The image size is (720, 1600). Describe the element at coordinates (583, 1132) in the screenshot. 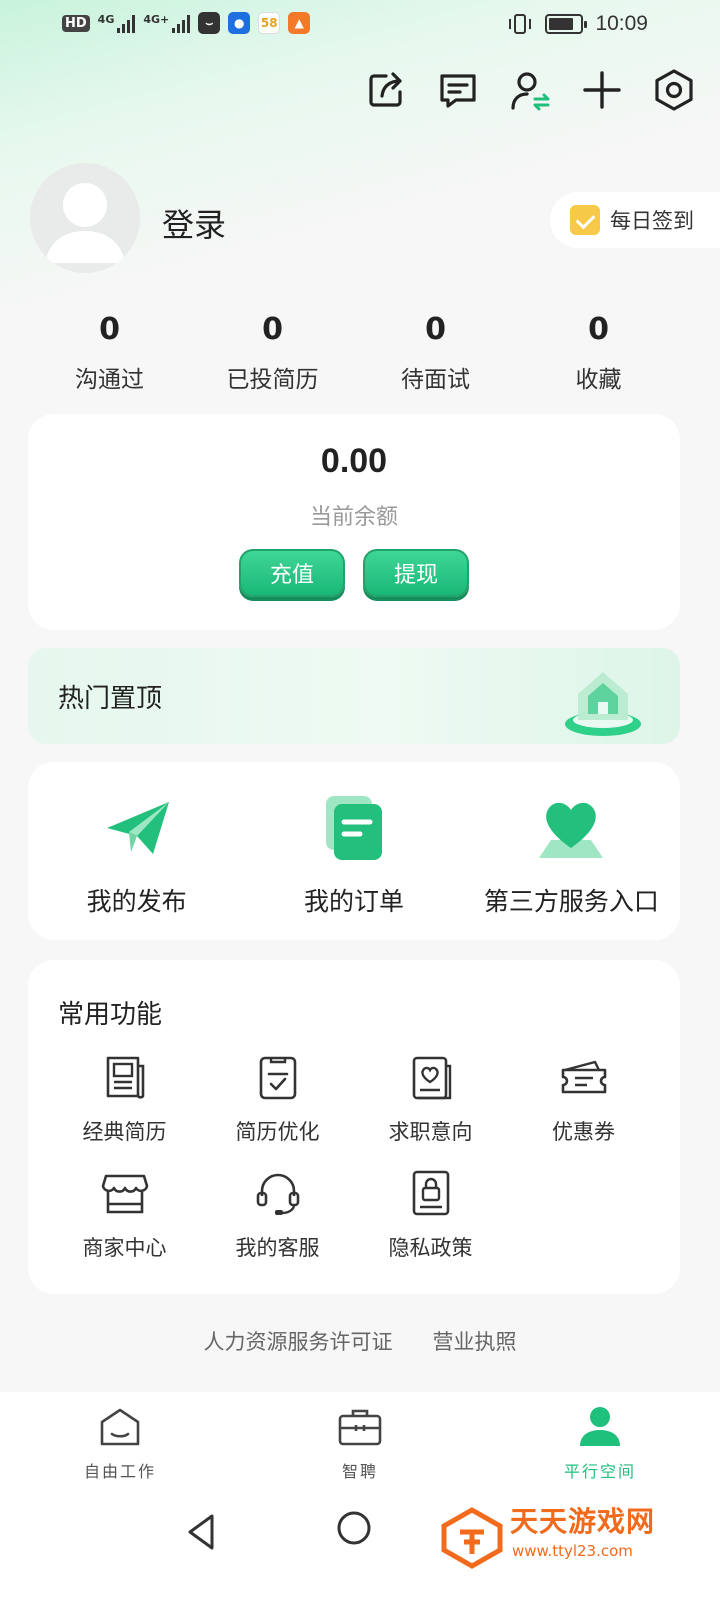

I see `coupon-label: 优惠券` at that location.